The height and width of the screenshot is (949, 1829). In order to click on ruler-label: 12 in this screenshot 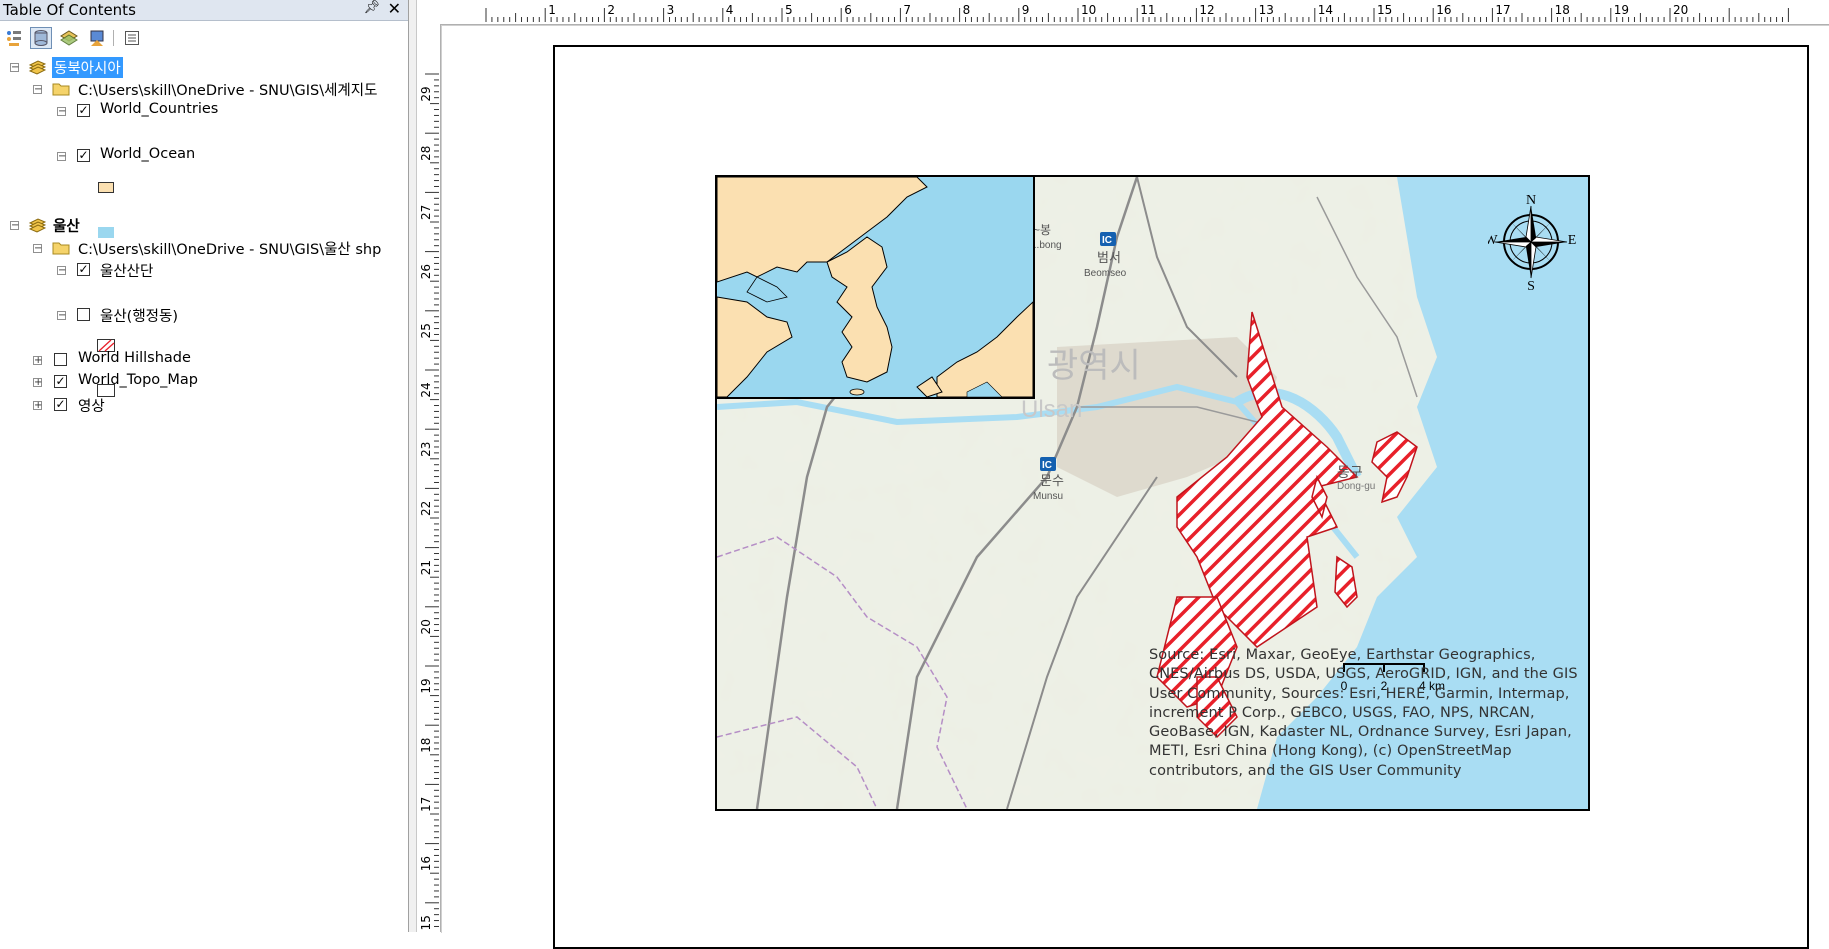, I will do `click(1206, 10)`.